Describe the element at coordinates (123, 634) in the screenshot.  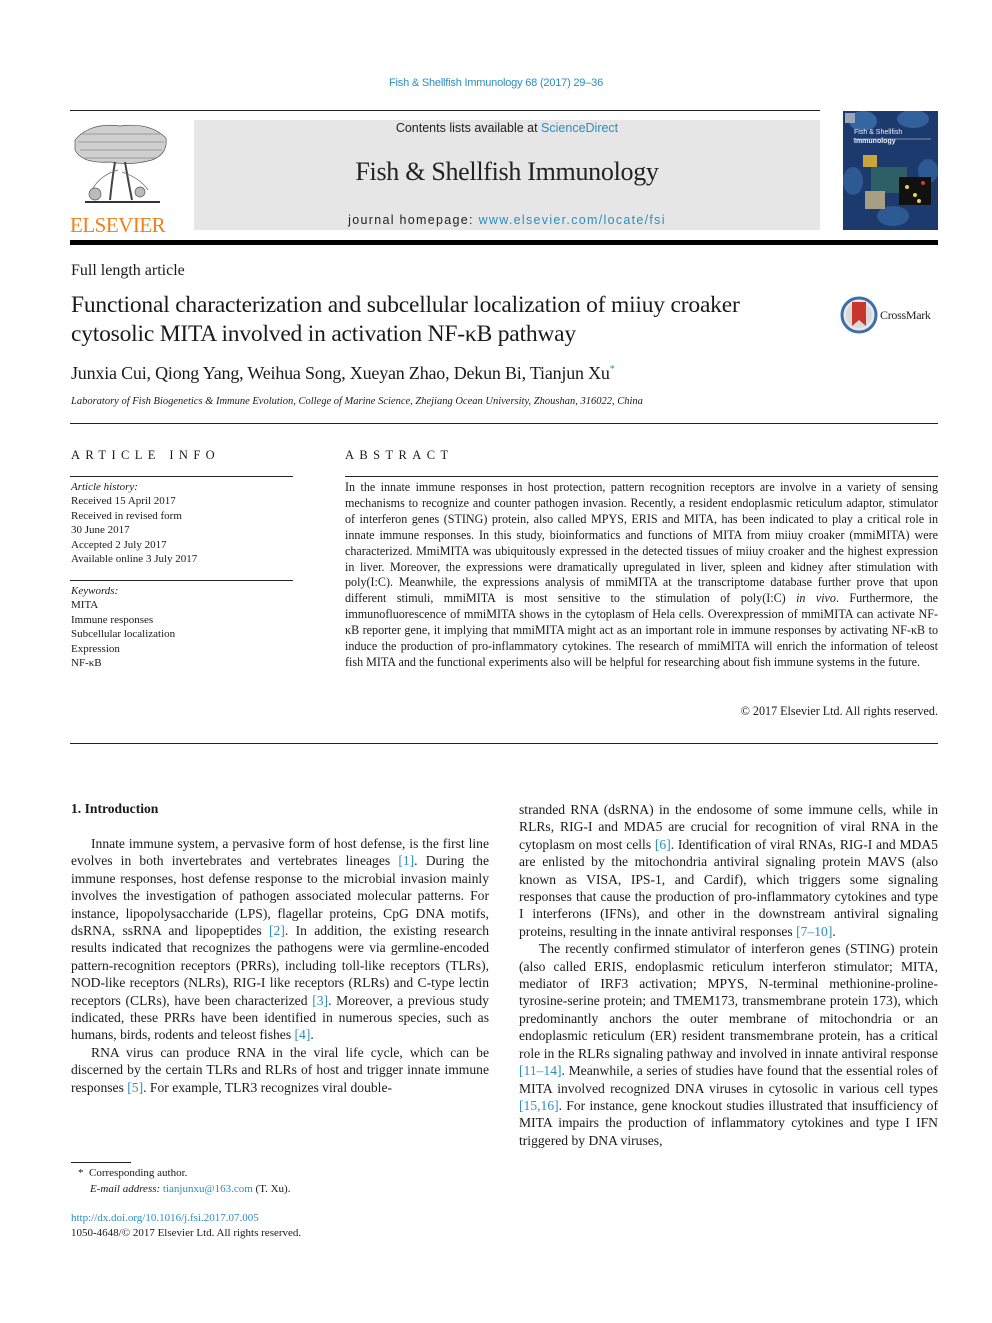
I see `keyword-item: Subcellular localization` at that location.